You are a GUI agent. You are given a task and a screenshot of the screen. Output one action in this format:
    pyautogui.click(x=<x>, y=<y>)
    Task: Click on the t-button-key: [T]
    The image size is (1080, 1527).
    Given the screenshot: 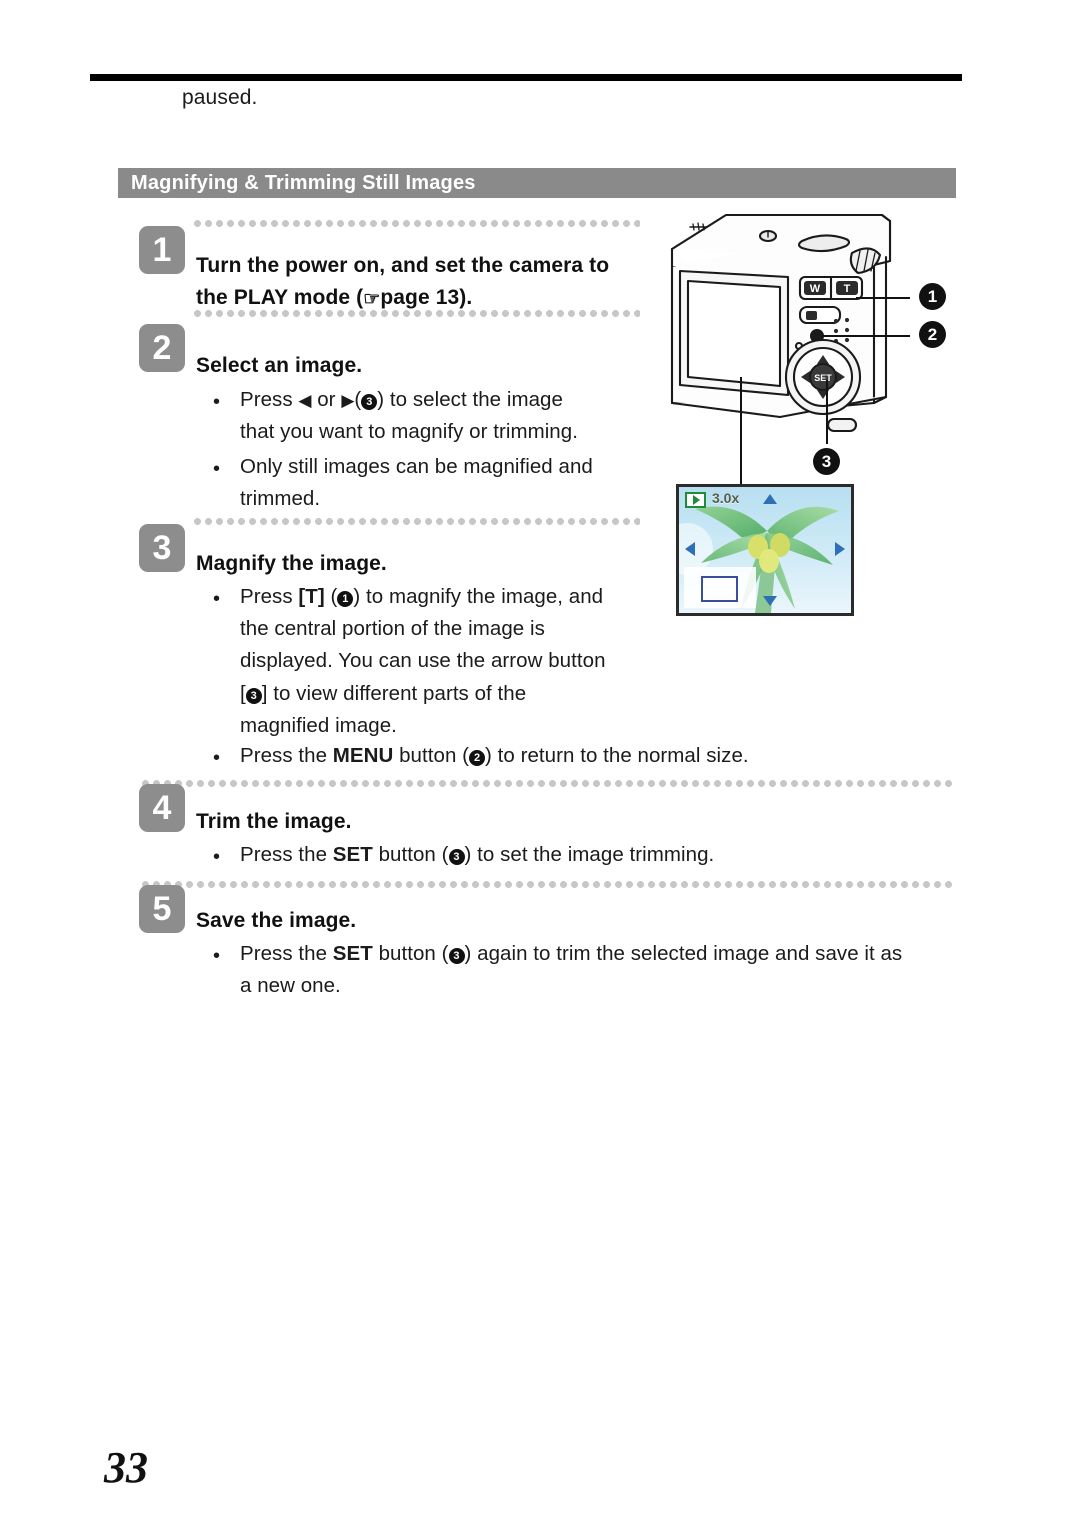 What is the action you would take?
    pyautogui.click(x=311, y=596)
    